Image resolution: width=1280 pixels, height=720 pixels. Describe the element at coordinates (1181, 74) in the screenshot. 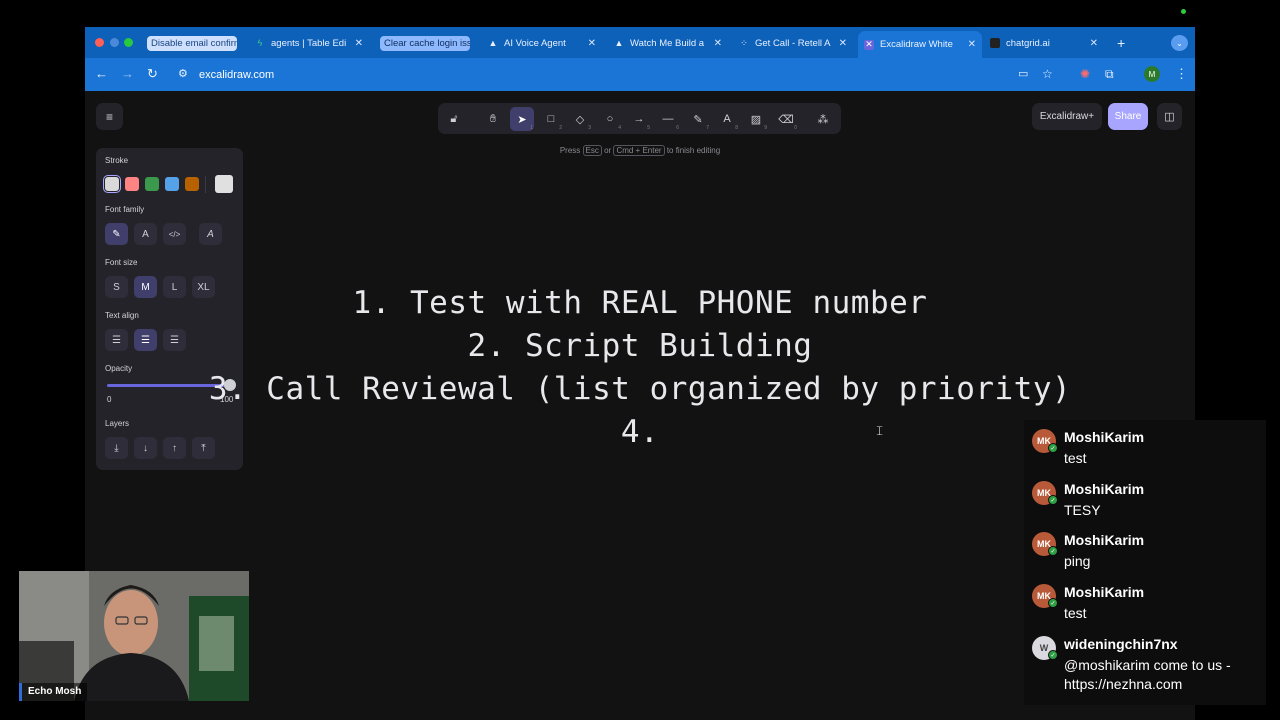

I see `more-menu-icon: ⋮` at that location.